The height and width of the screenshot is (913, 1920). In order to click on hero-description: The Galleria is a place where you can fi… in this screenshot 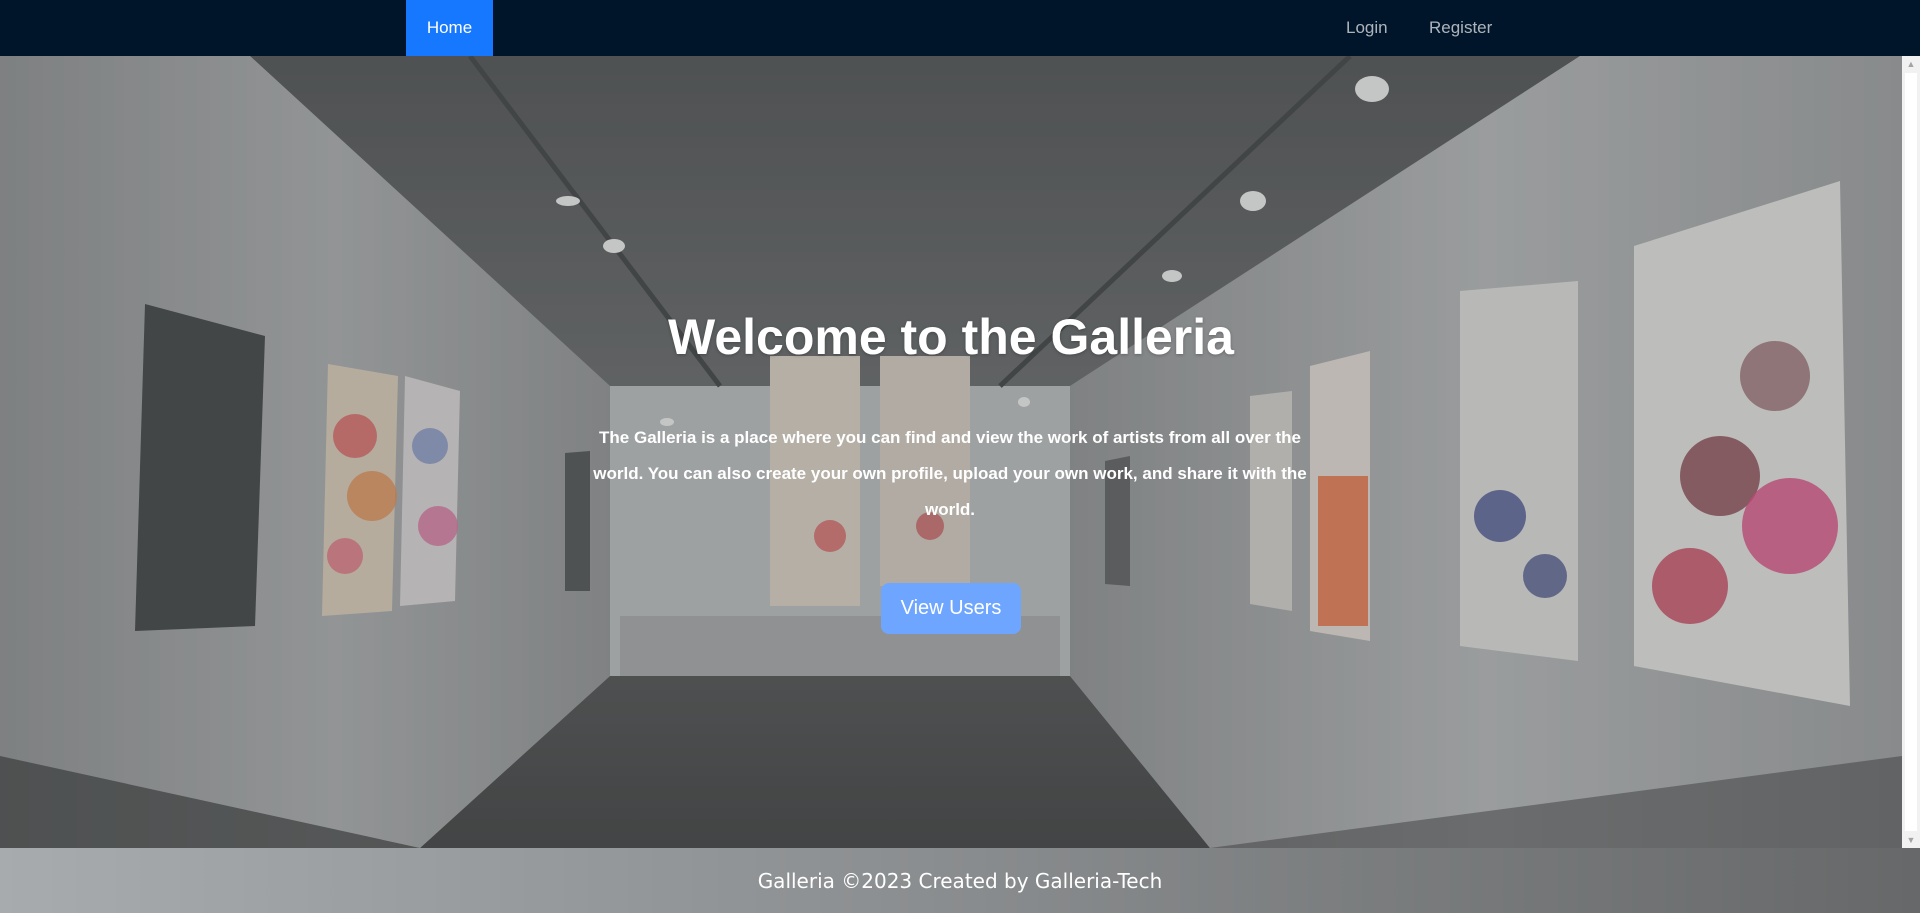, I will do `click(950, 473)`.